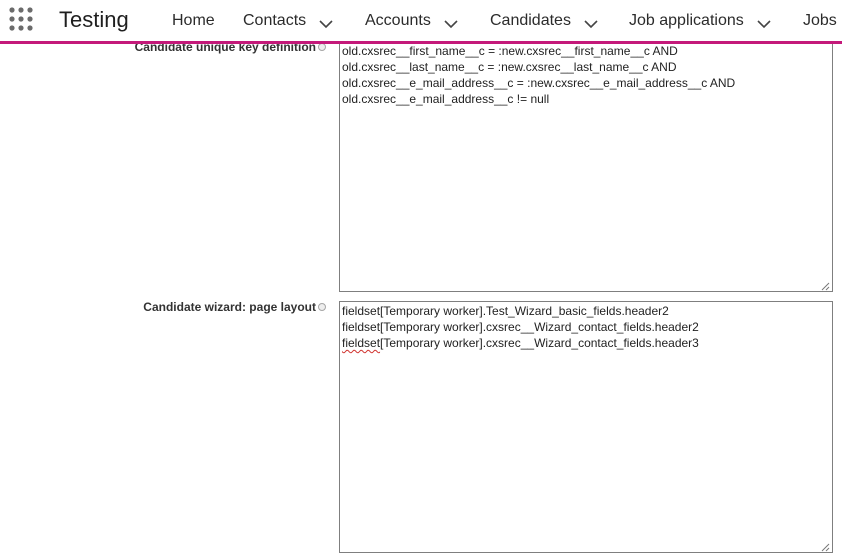 This screenshot has height=560, width=842. I want to click on wizard-layout-label: Candidate wizard: page layout, so click(234, 307).